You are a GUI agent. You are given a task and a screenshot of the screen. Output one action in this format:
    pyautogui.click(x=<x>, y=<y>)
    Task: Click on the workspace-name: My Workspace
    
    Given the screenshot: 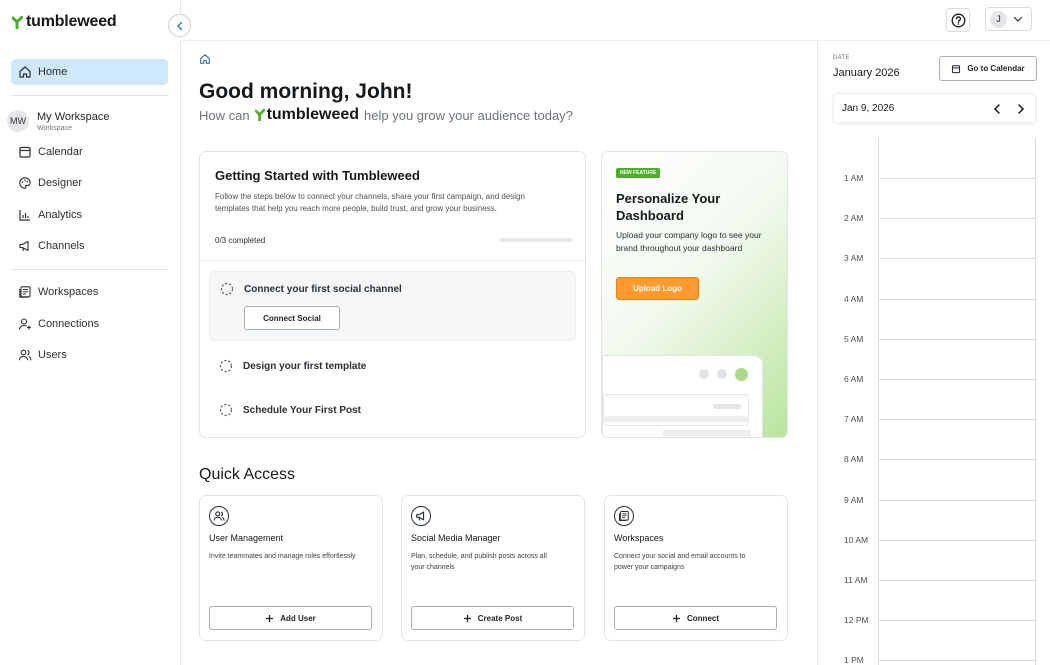 What is the action you would take?
    pyautogui.click(x=73, y=116)
    